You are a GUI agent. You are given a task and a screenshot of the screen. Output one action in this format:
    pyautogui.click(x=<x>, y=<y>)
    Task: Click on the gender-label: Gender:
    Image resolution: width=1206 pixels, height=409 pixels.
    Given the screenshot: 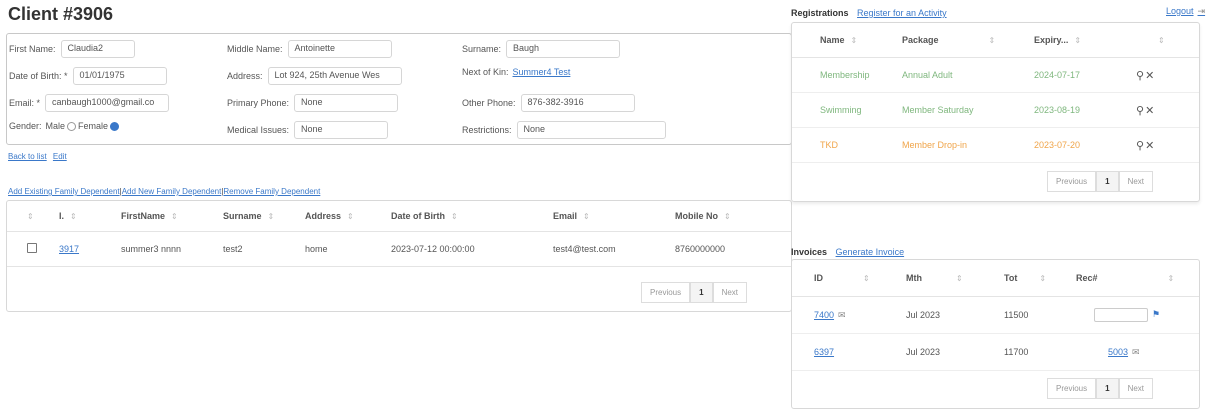 What is the action you would take?
    pyautogui.click(x=25, y=126)
    